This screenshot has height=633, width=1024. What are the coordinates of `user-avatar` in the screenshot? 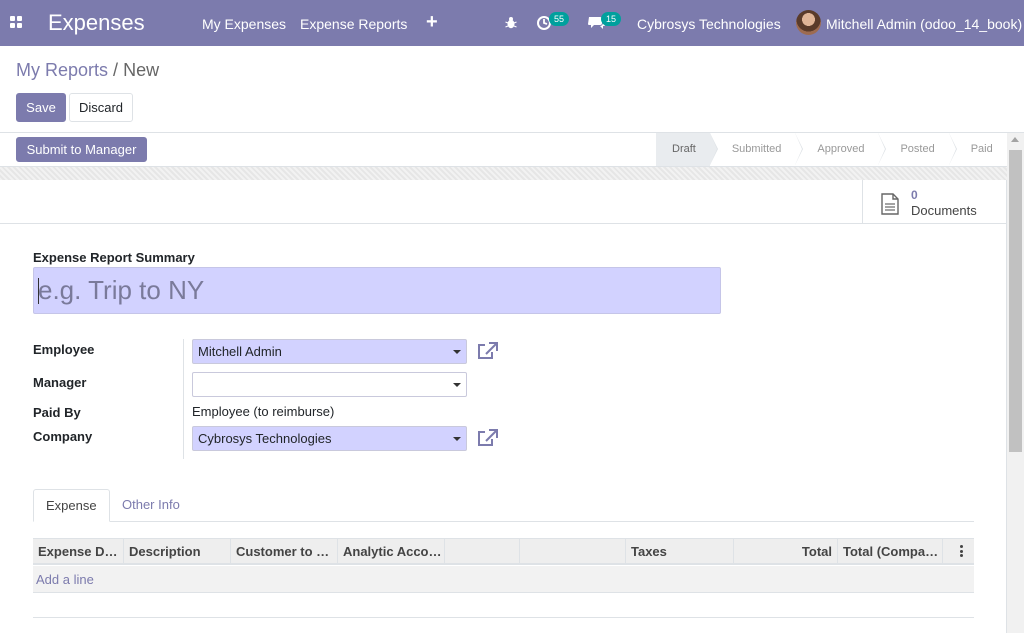 It's located at (808, 22).